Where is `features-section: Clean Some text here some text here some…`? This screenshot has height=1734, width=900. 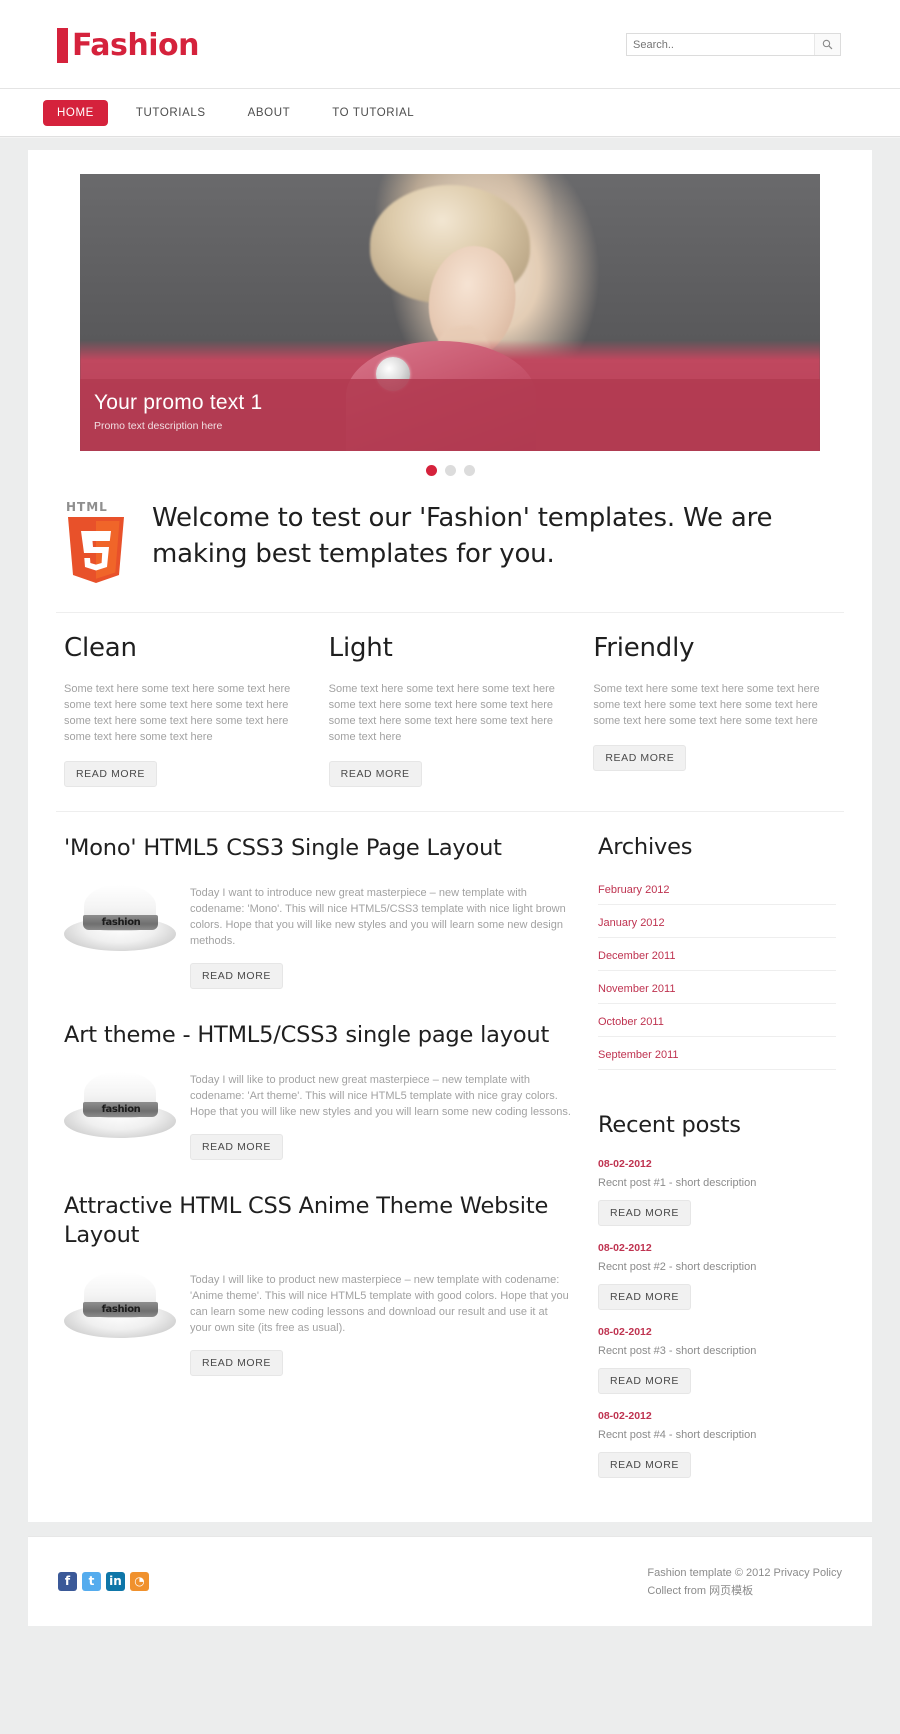
features-section: Clean Some text here some text here some… is located at coordinates (450, 712).